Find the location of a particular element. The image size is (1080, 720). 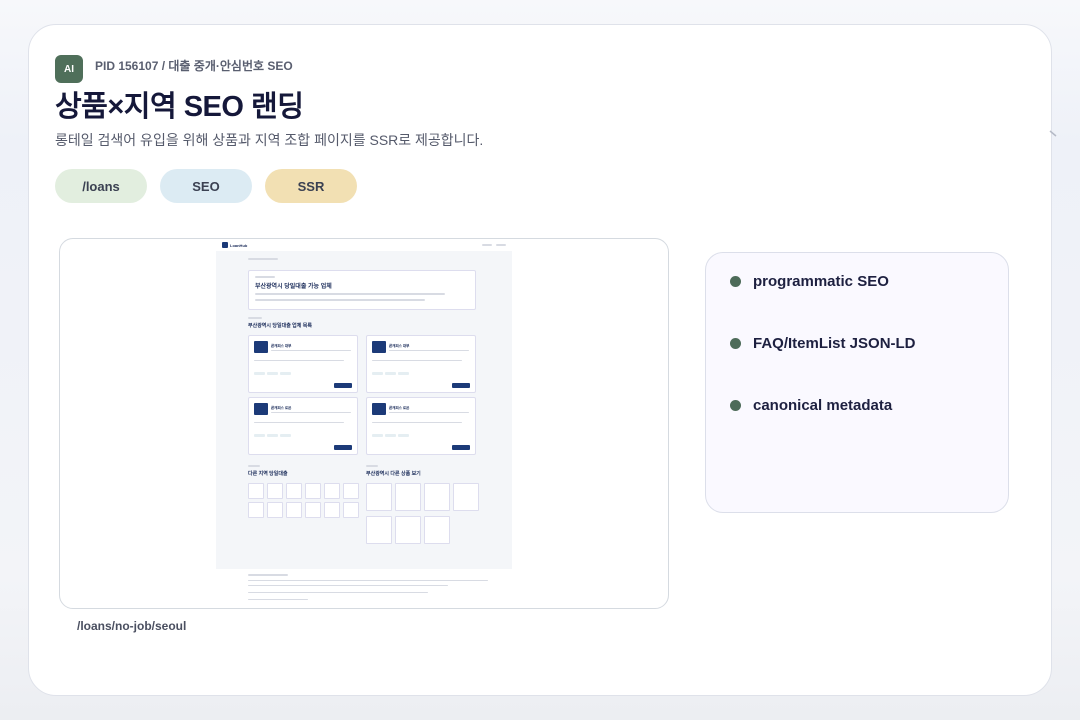

mini-nav-link is located at coordinates (487, 245).